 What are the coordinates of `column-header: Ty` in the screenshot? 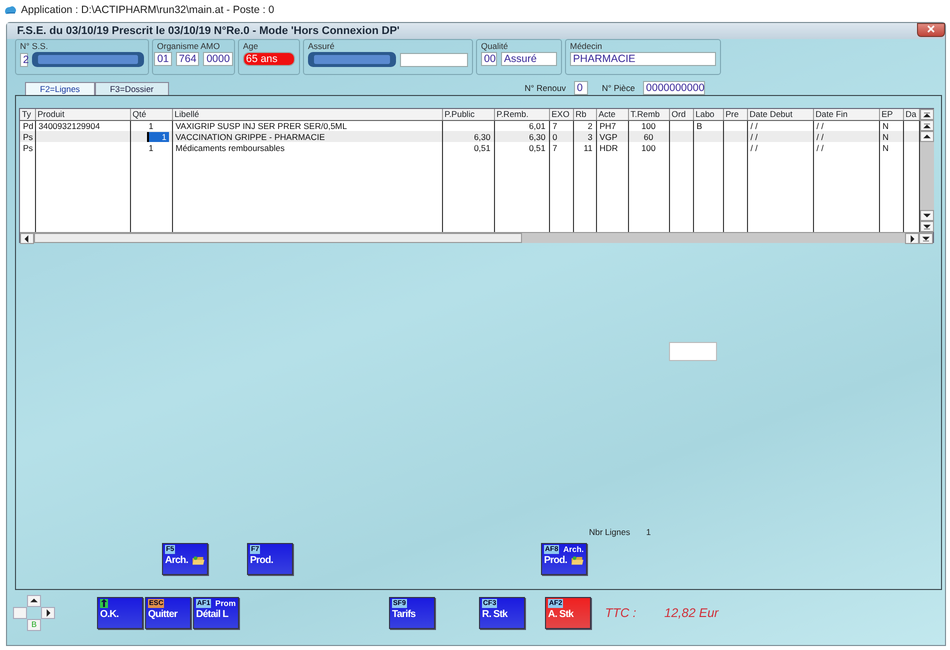 It's located at (27, 114).